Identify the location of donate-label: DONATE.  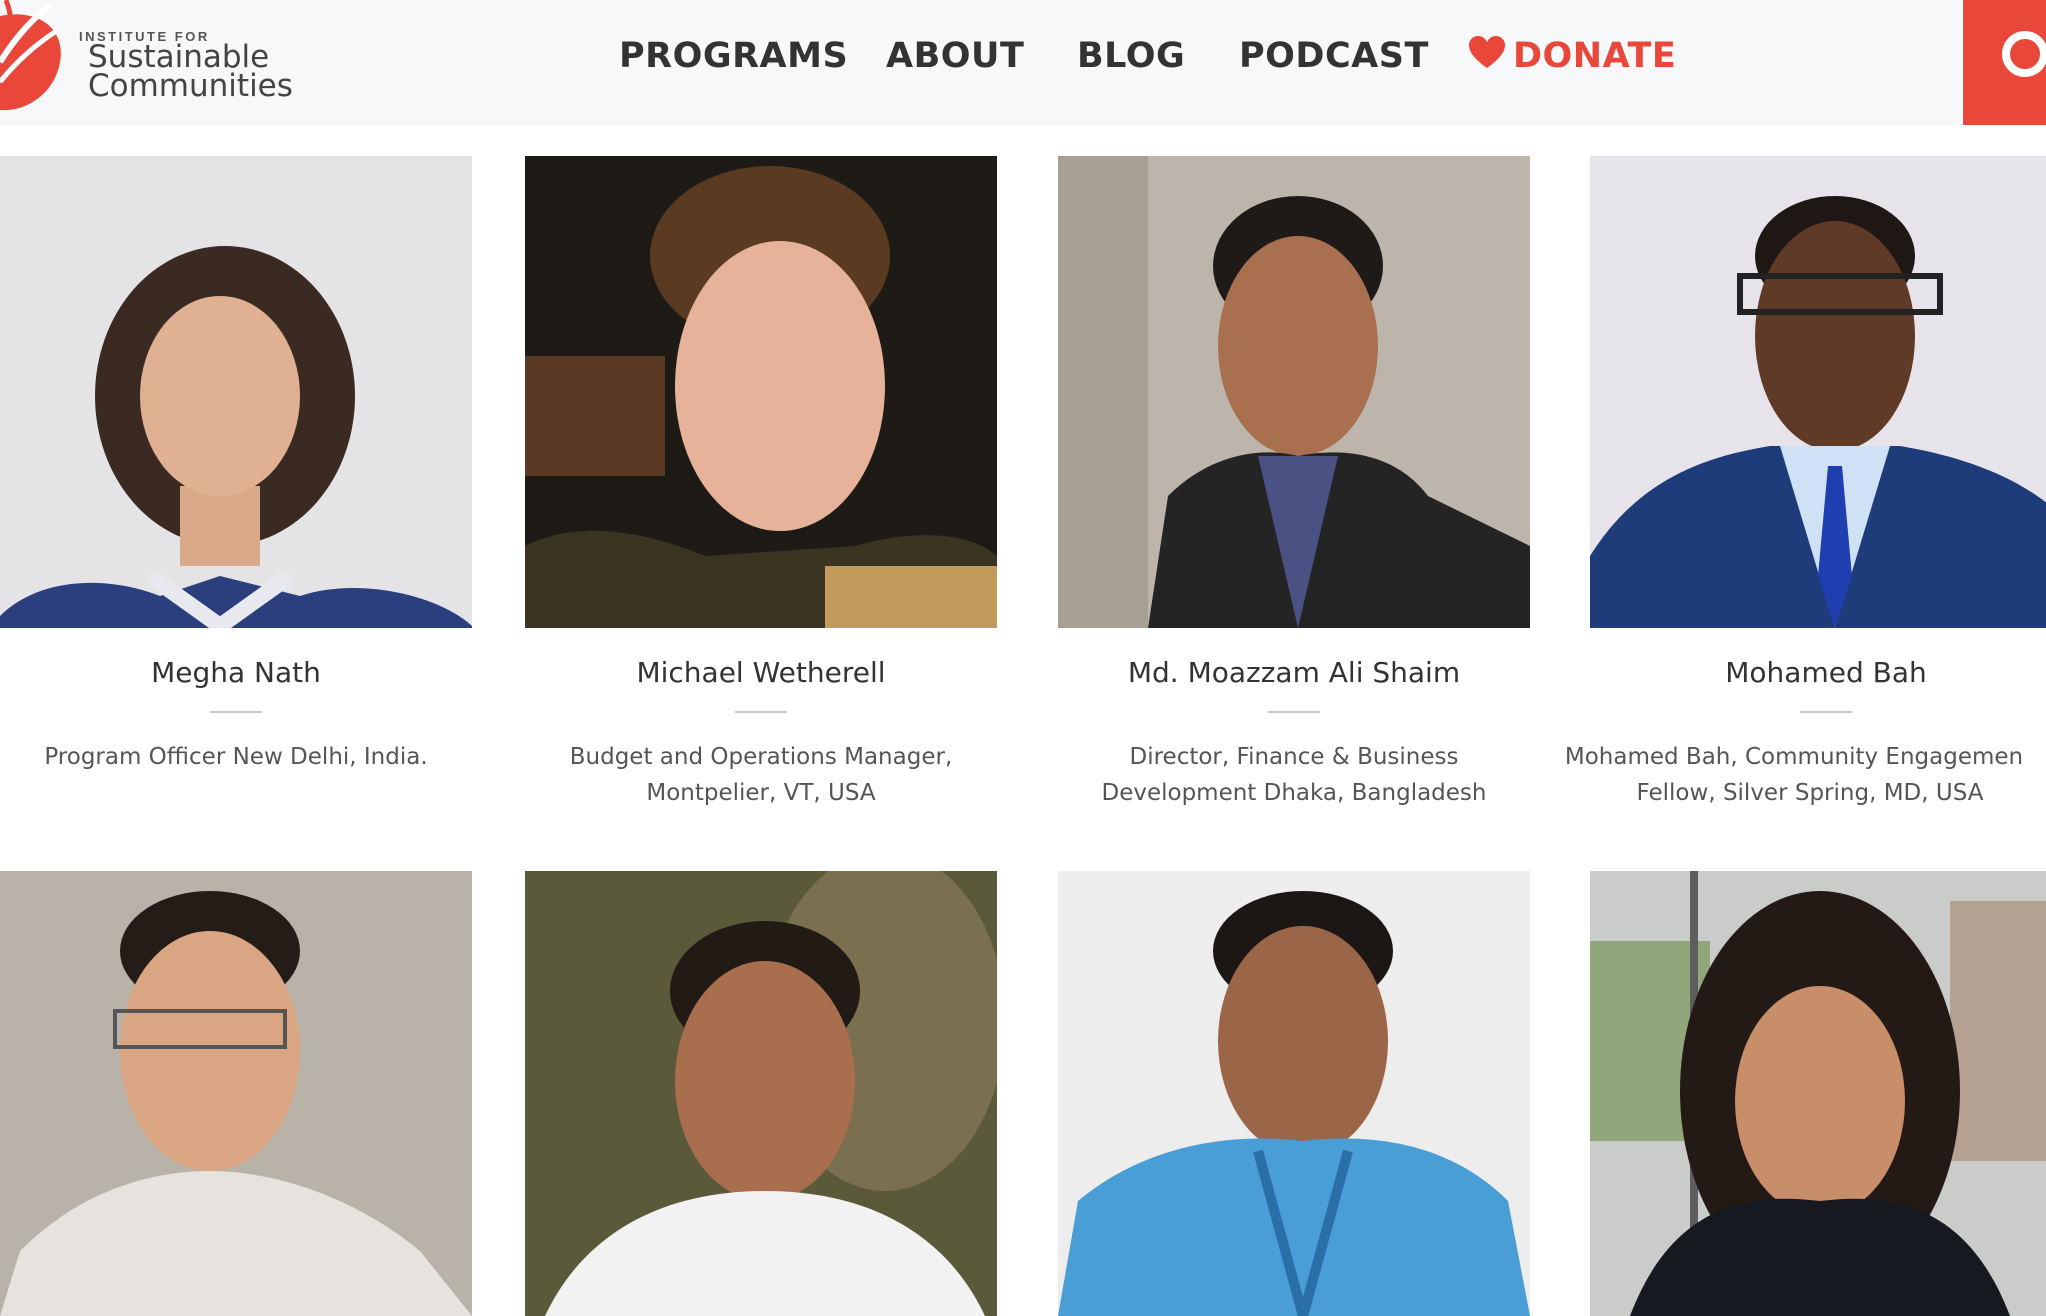
(1595, 56).